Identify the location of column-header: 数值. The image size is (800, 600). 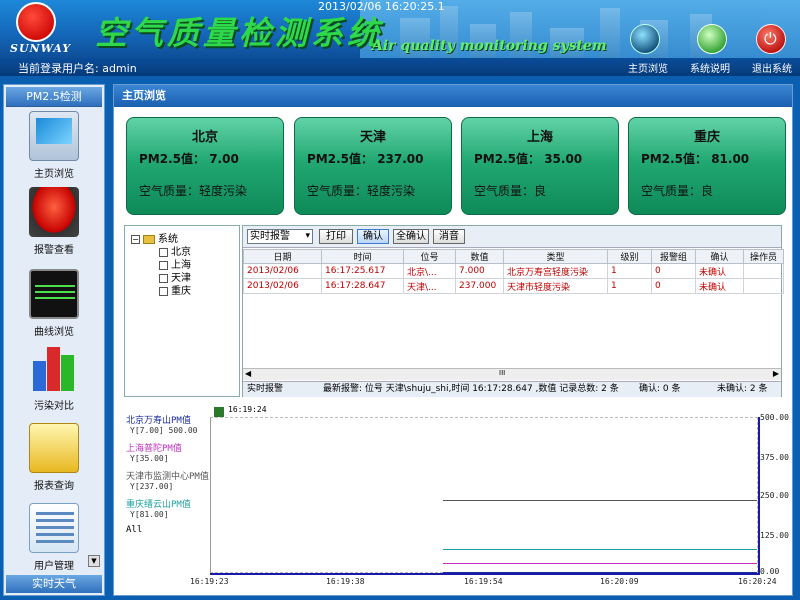
(479, 256).